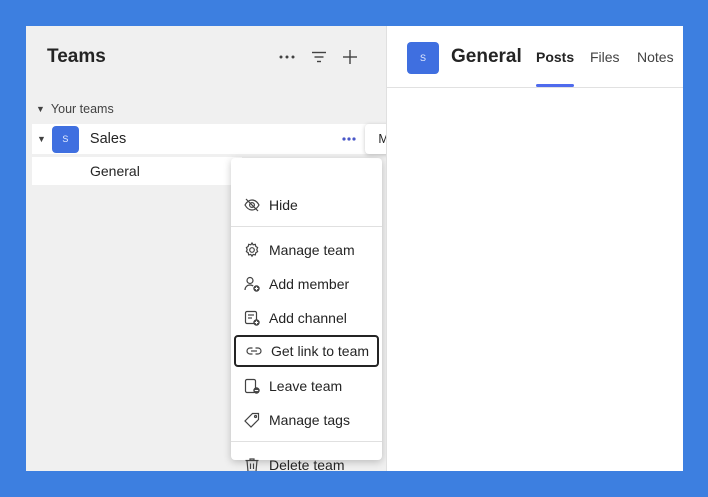  I want to click on section-label: Your teams, so click(82, 109).